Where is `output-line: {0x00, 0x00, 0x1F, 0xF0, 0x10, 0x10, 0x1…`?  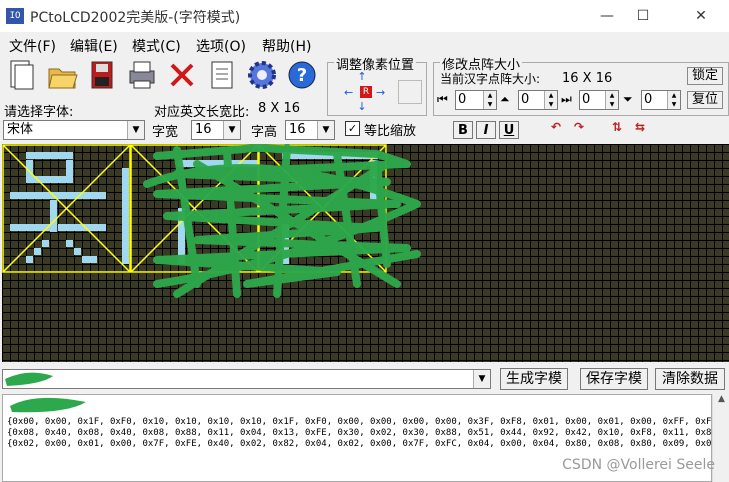
output-line: {0x00, 0x00, 0x1F, 0xF0, 0x10, 0x10, 0x1… is located at coordinates (359, 422).